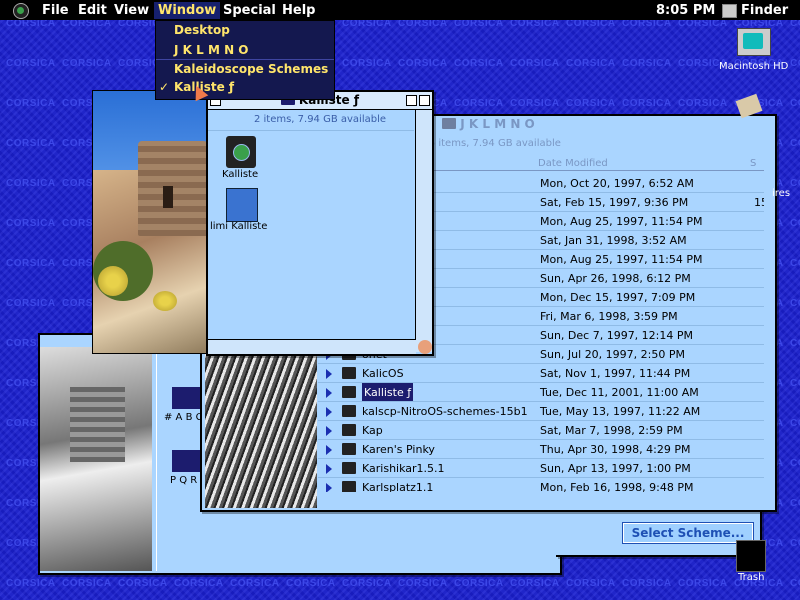 The height and width of the screenshot is (600, 800). I want to click on folder-label-abc: # A B C, so click(183, 417).